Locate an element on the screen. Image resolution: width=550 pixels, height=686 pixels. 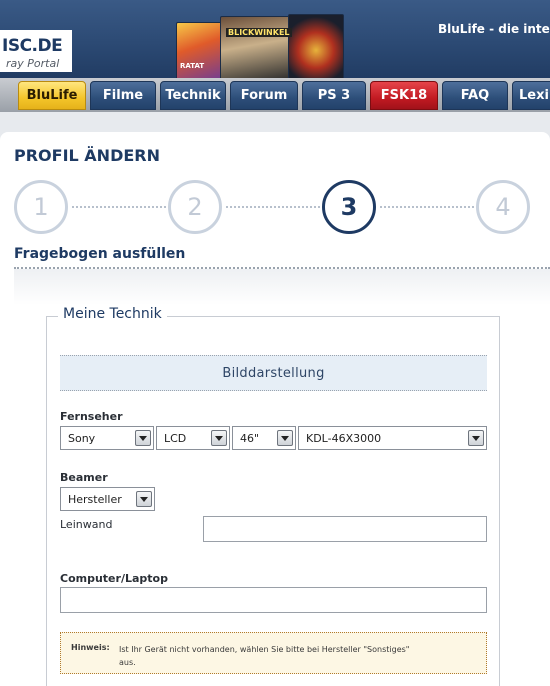
nav-item-lexikon: Lexik is located at coordinates (531, 95).